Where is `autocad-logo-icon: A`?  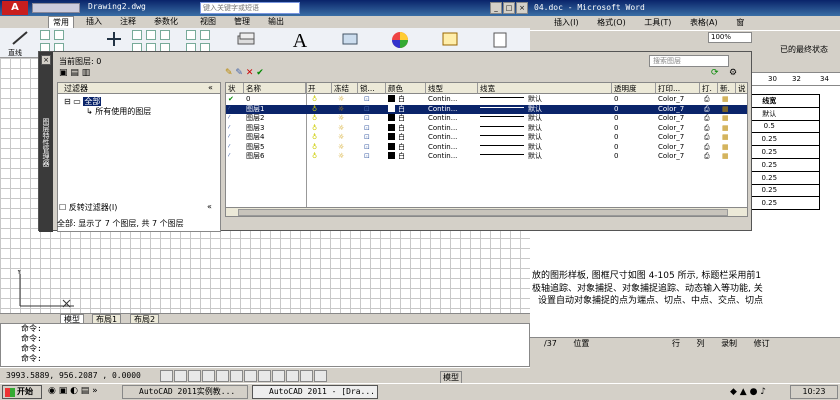 autocad-logo-icon: A is located at coordinates (15, 8).